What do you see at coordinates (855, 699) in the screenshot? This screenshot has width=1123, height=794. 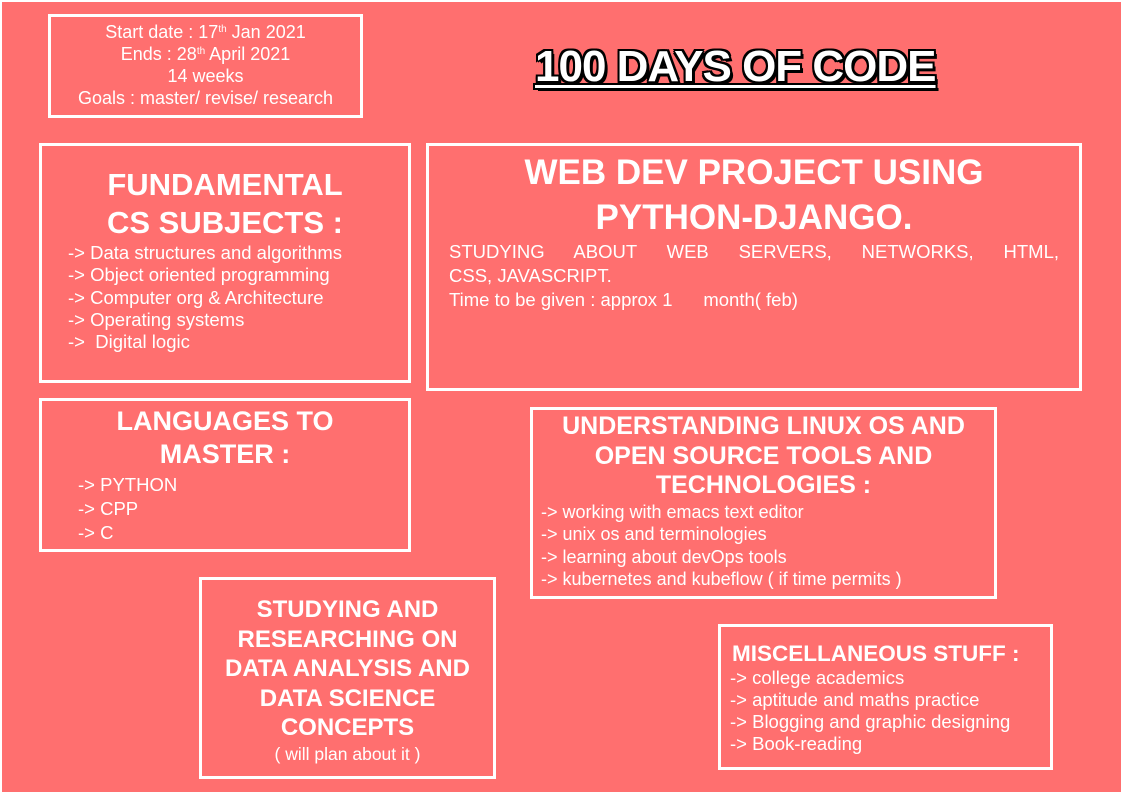 I see `list-item: -> aptitude and maths practice` at bounding box center [855, 699].